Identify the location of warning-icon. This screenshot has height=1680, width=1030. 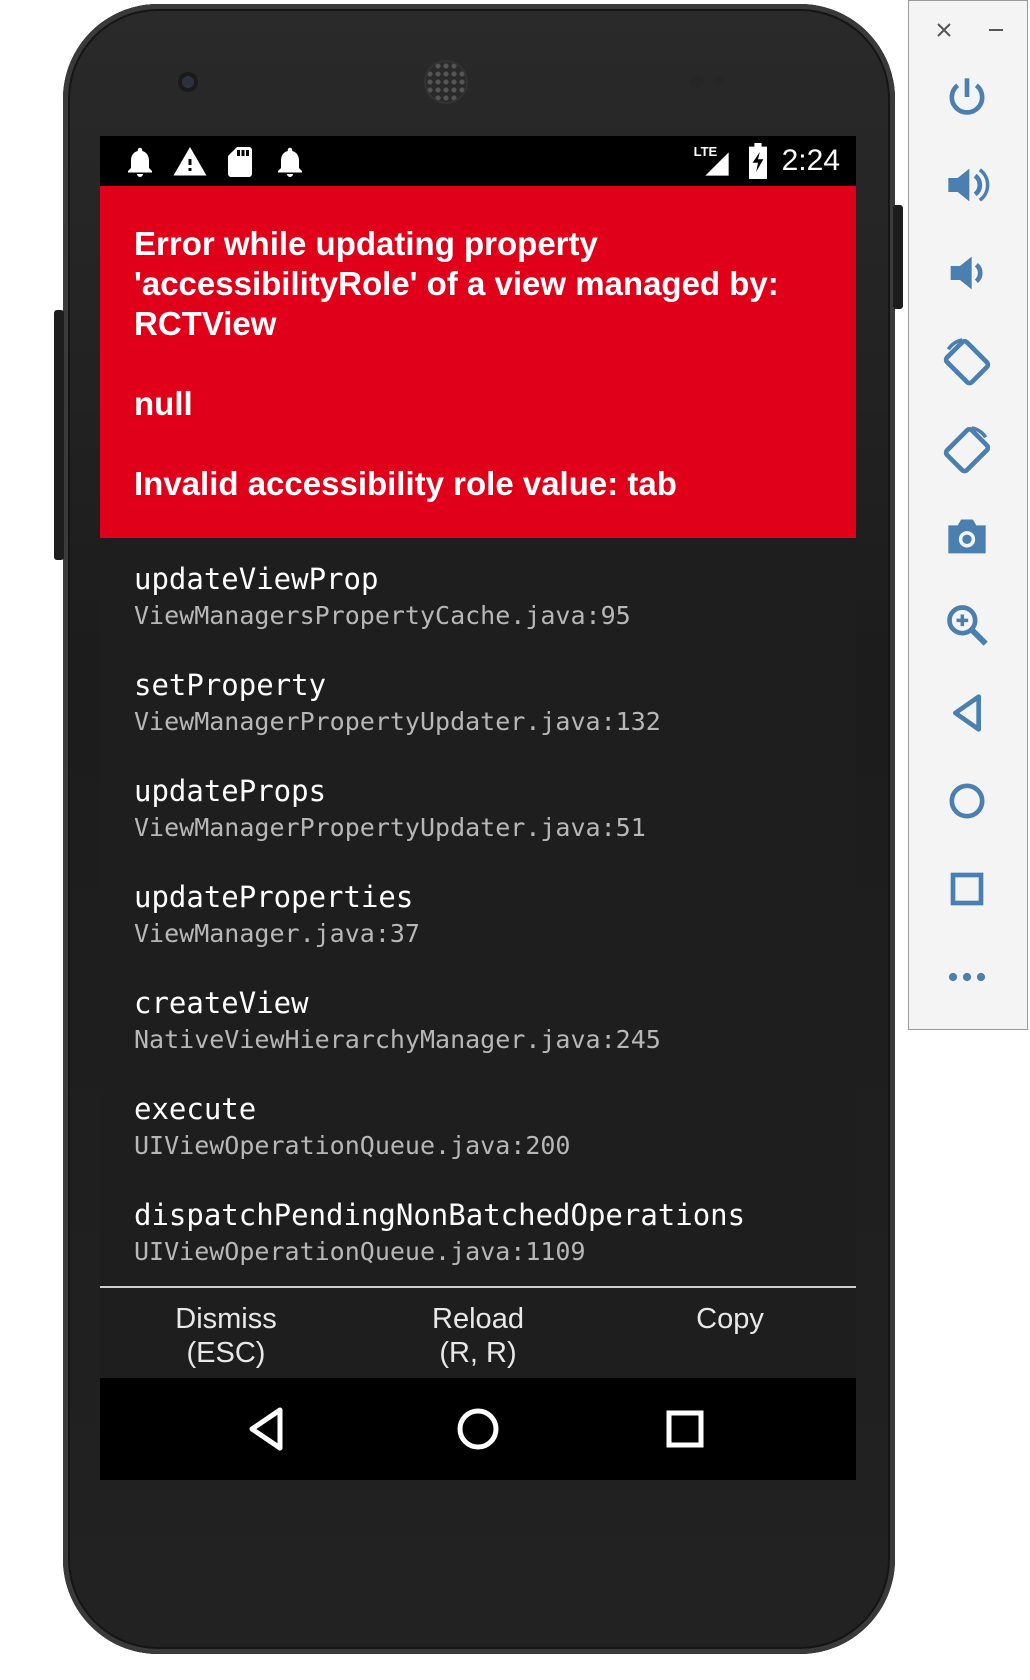
(190, 161).